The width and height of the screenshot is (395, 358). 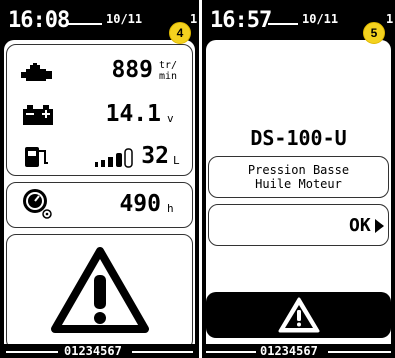 I want to click on clock-time: 16:08, so click(x=39, y=20).